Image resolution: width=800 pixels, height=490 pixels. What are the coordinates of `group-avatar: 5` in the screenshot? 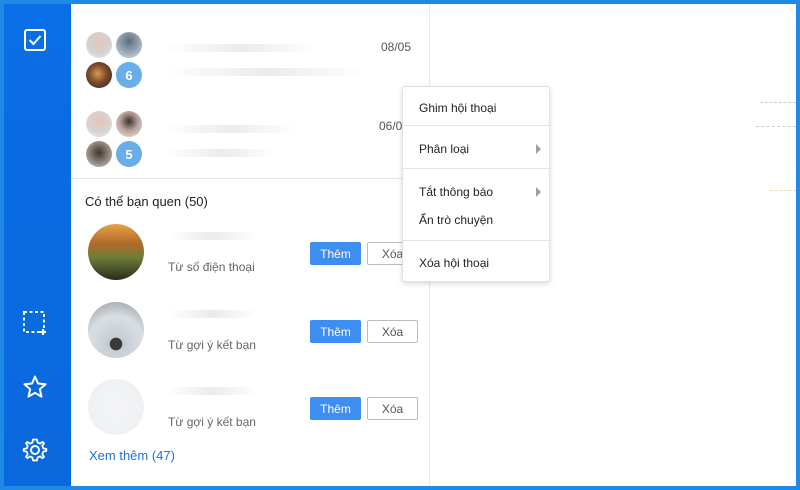 It's located at (114, 139).